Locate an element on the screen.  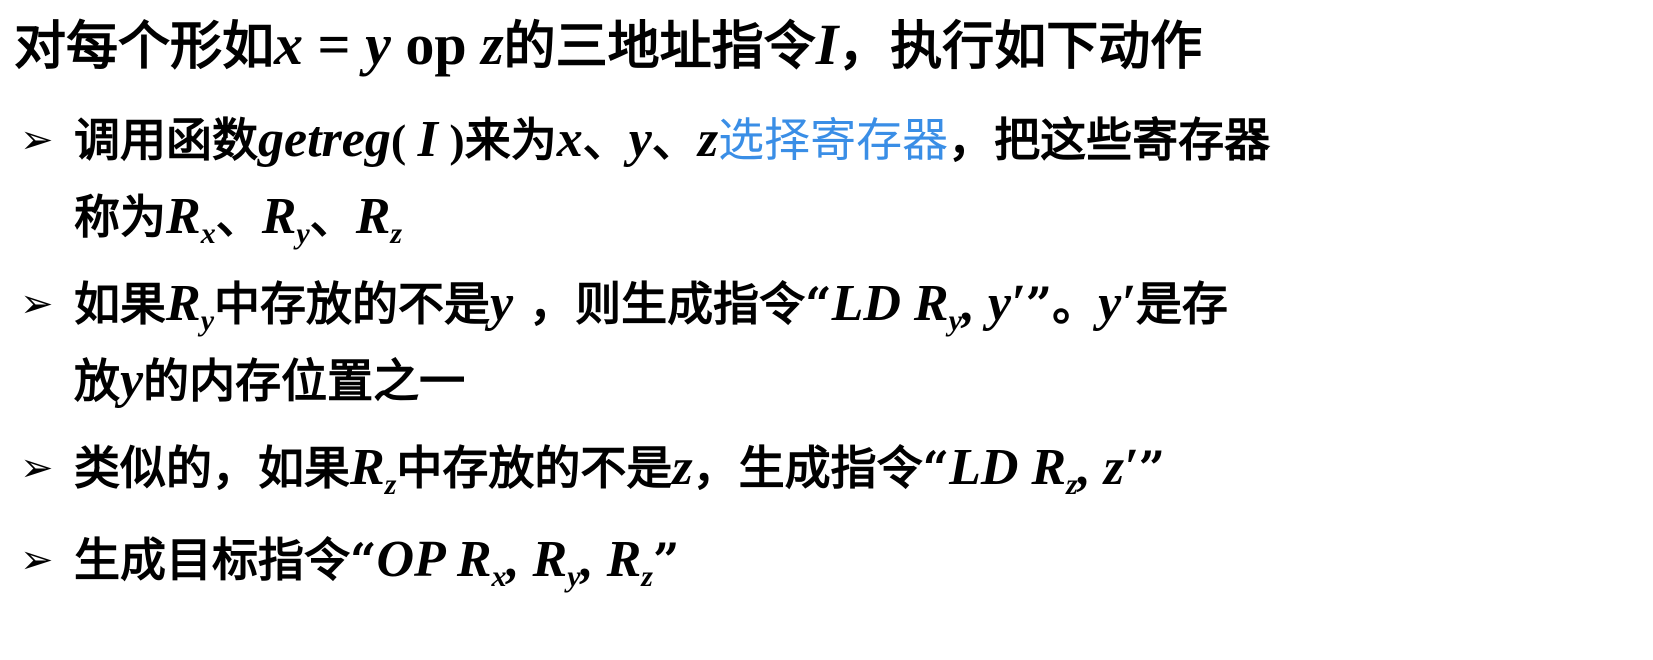
heading-prefix: 对每个形如 is located at coordinates (144, 46).